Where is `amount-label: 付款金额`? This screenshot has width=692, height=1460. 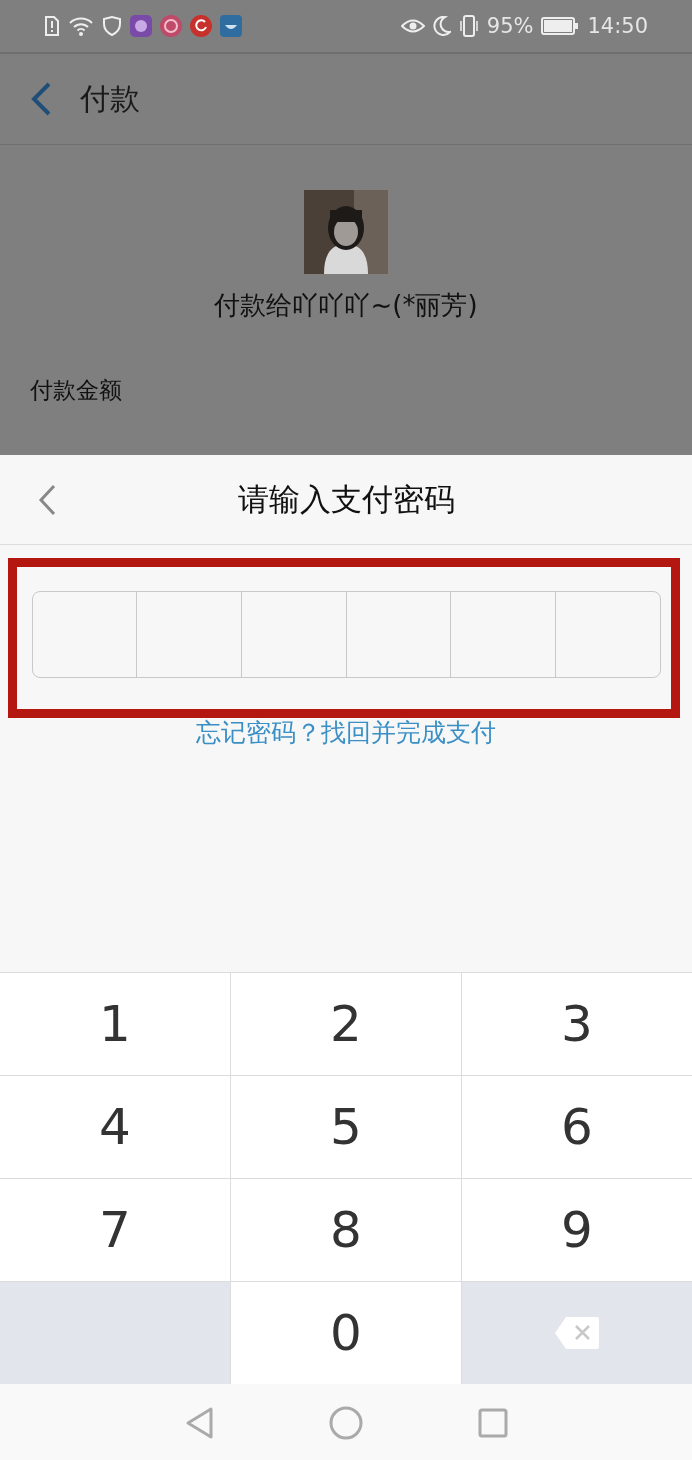 amount-label: 付款金额 is located at coordinates (76, 390).